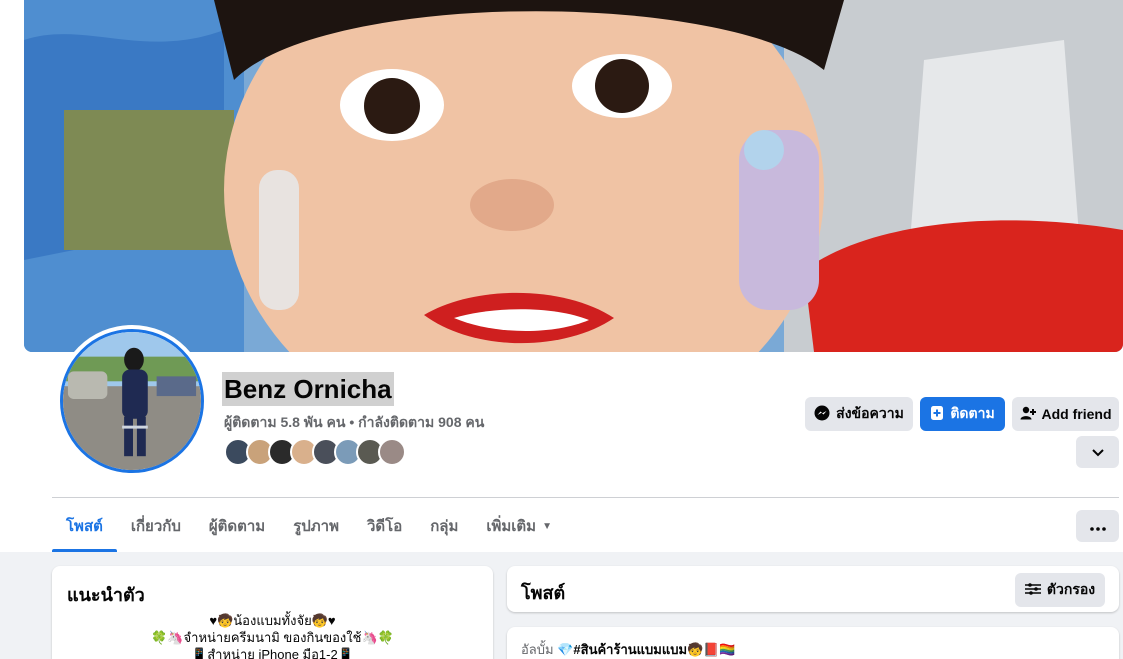 This screenshot has width=1123, height=659. Describe the element at coordinates (1028, 414) in the screenshot. I see `add-friend-icon` at that location.